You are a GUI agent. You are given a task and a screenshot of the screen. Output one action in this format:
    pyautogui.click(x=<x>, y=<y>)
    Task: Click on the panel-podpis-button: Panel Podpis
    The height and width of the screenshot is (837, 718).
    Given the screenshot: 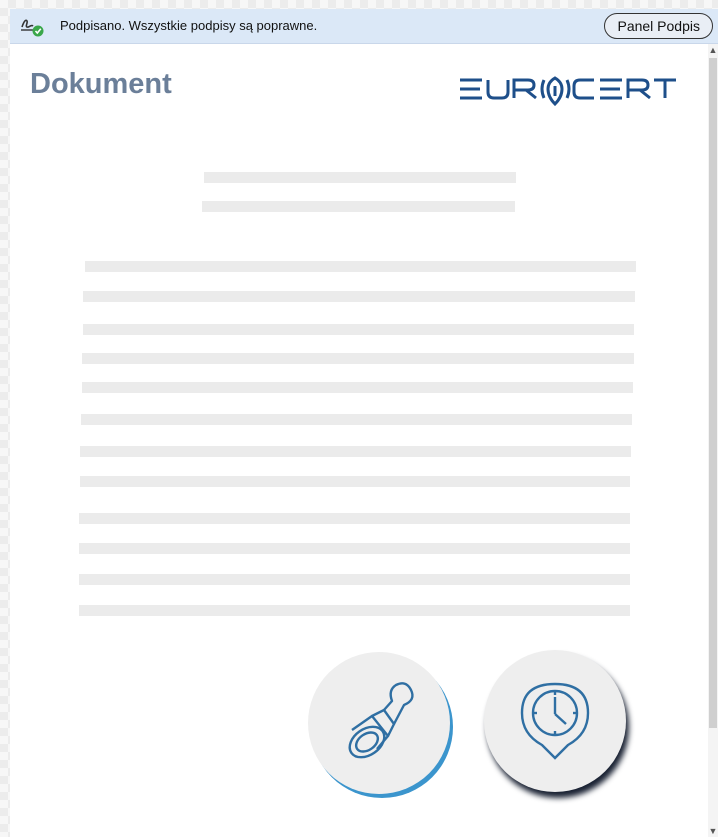 What is the action you would take?
    pyautogui.click(x=658, y=26)
    